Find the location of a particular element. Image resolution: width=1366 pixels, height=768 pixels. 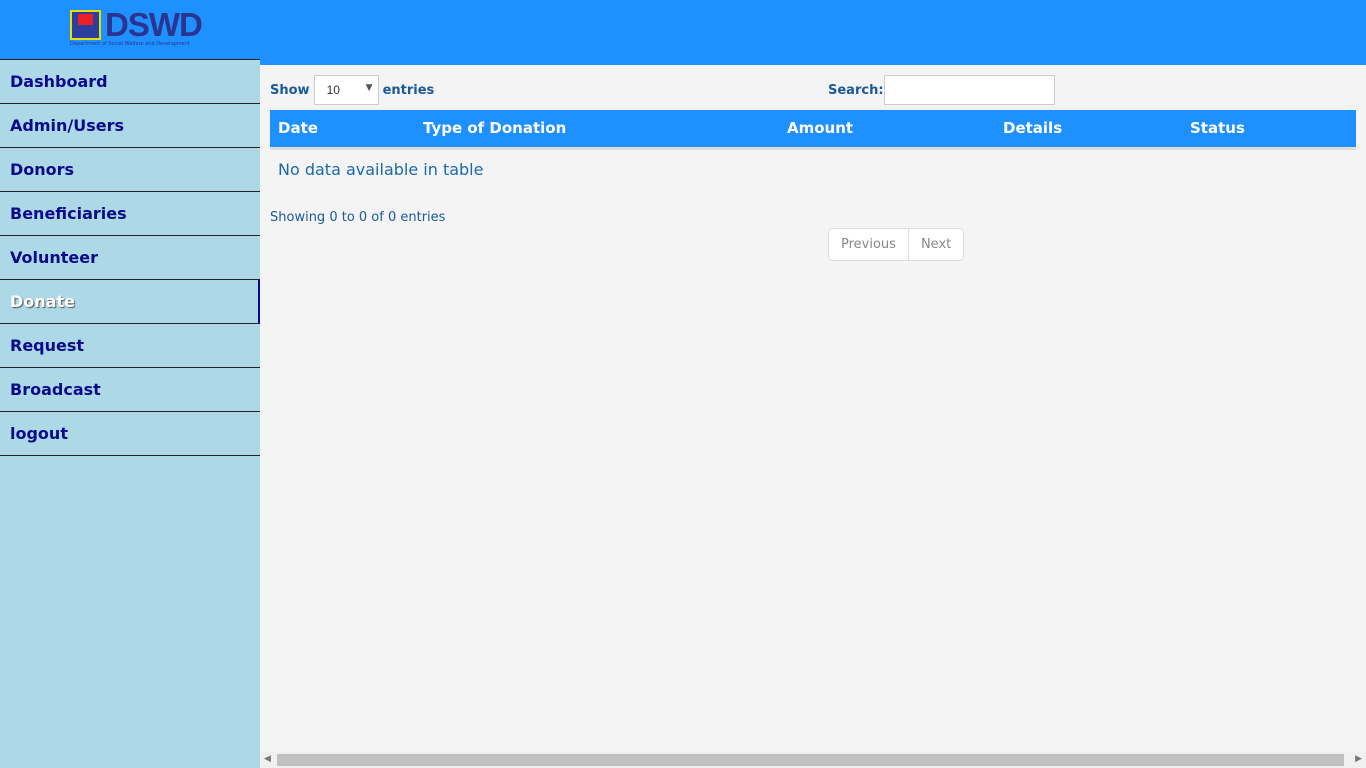

sidebar-item-broadcast: Broadcast is located at coordinates (130, 390).